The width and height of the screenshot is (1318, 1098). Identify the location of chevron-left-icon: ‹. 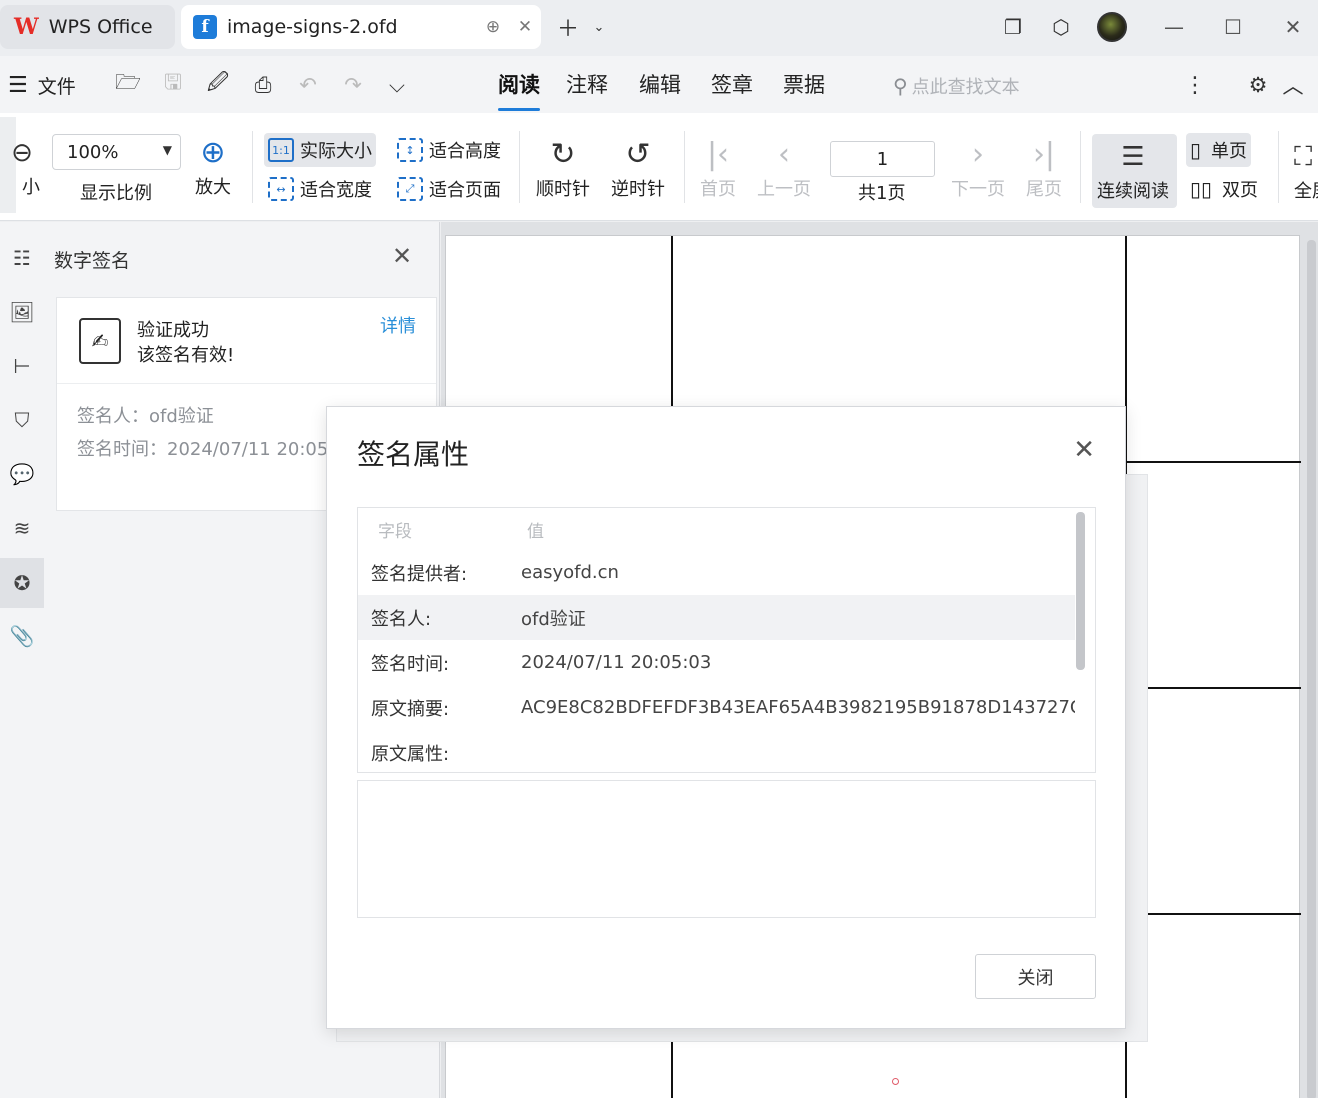
(784, 154).